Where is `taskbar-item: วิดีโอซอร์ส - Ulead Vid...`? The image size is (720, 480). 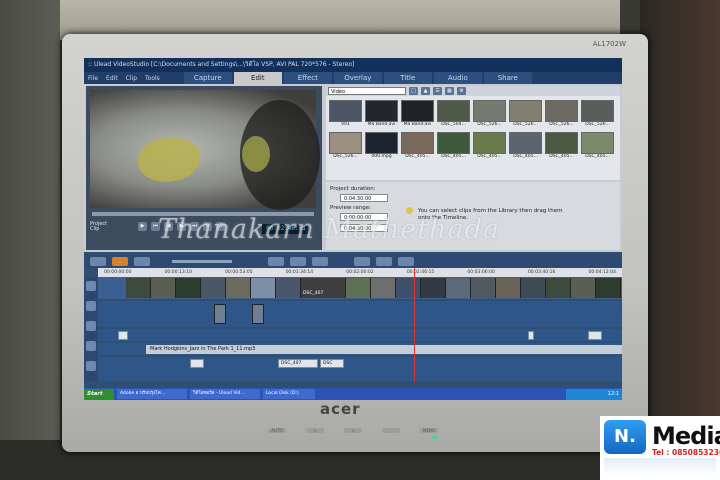
taskbar-item: วิดีโอซอร์ส - Ulead Vid... is located at coordinates (225, 394).